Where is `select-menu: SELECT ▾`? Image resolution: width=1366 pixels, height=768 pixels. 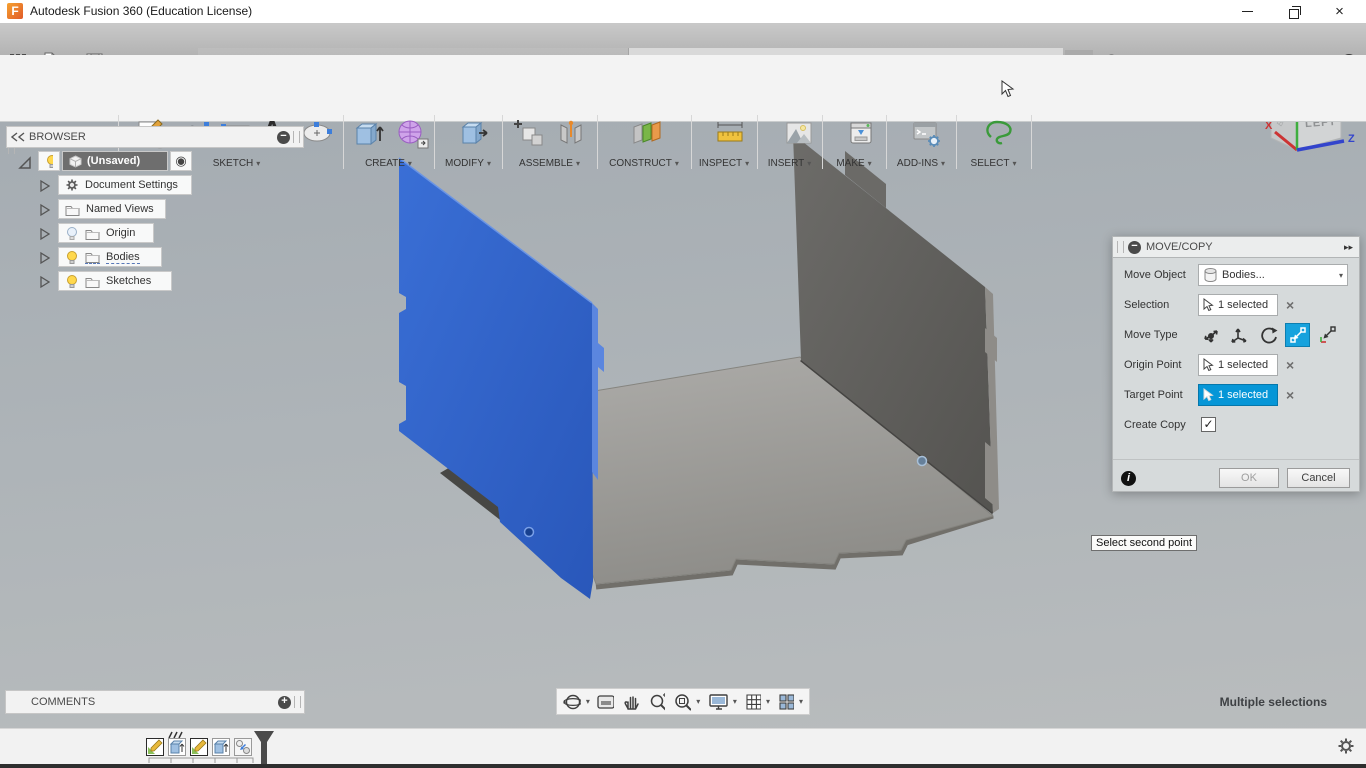
select-menu: SELECT ▾ is located at coordinates (993, 163).